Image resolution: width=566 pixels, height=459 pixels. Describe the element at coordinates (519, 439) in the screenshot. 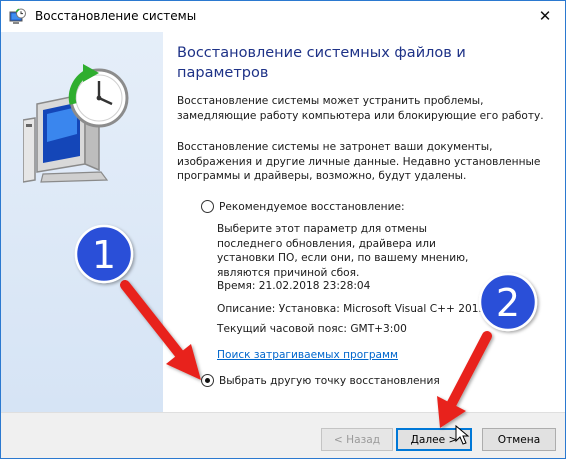

I see `cancel-button: Отмена` at that location.